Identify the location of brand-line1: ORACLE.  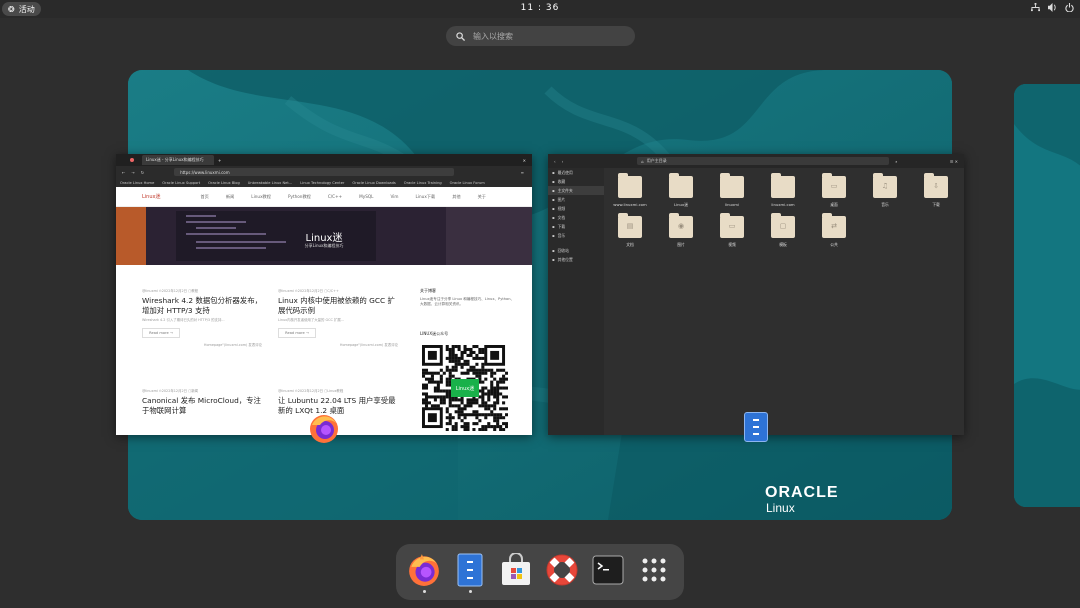
(802, 492).